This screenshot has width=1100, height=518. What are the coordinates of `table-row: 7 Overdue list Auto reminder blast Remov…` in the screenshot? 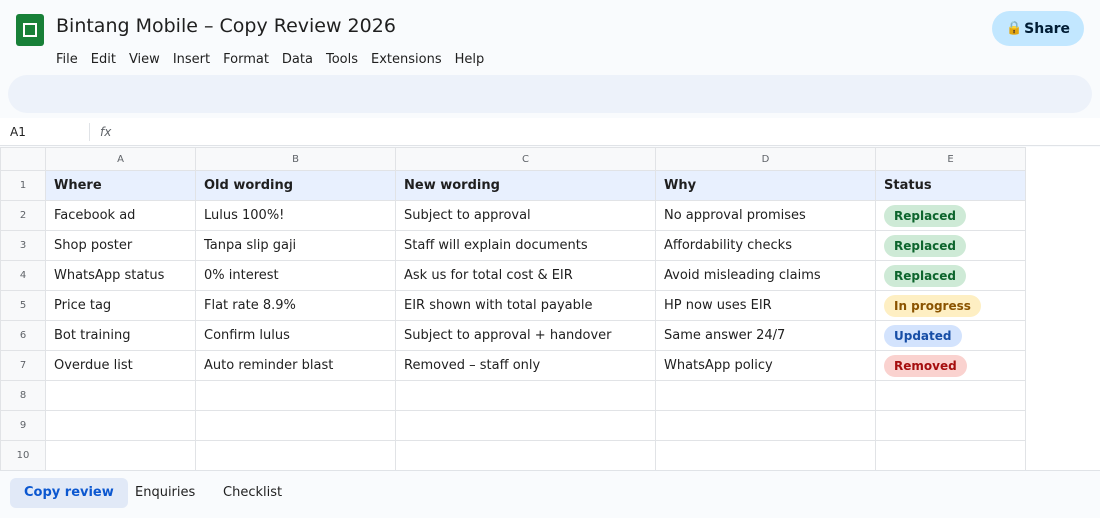 It's located at (513, 365).